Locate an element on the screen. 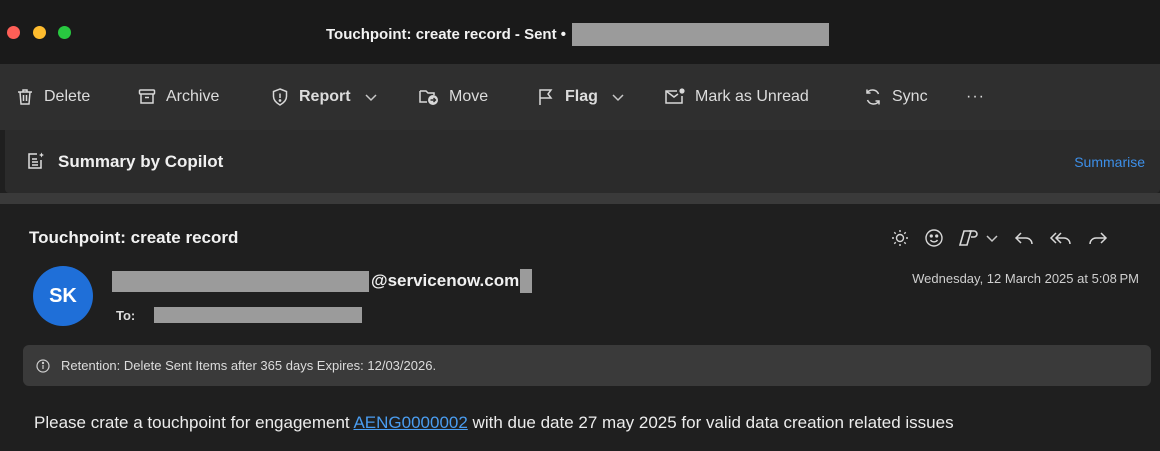 This screenshot has height=451, width=1160. archive-button: Archive is located at coordinates (178, 97).